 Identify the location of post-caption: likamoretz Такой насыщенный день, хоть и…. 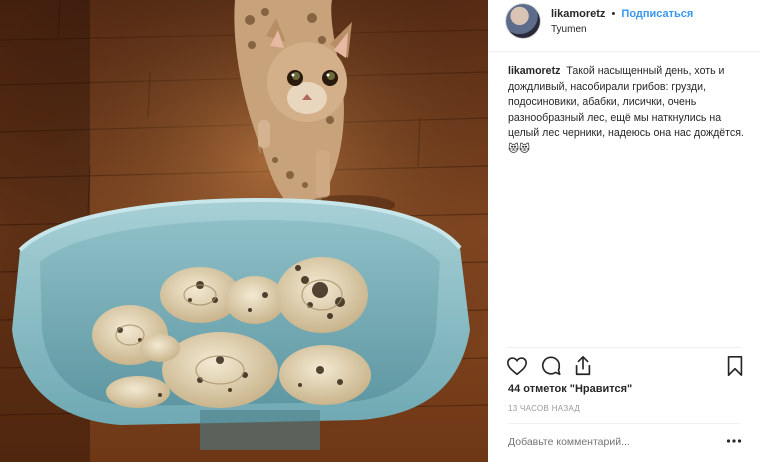
(628, 110).